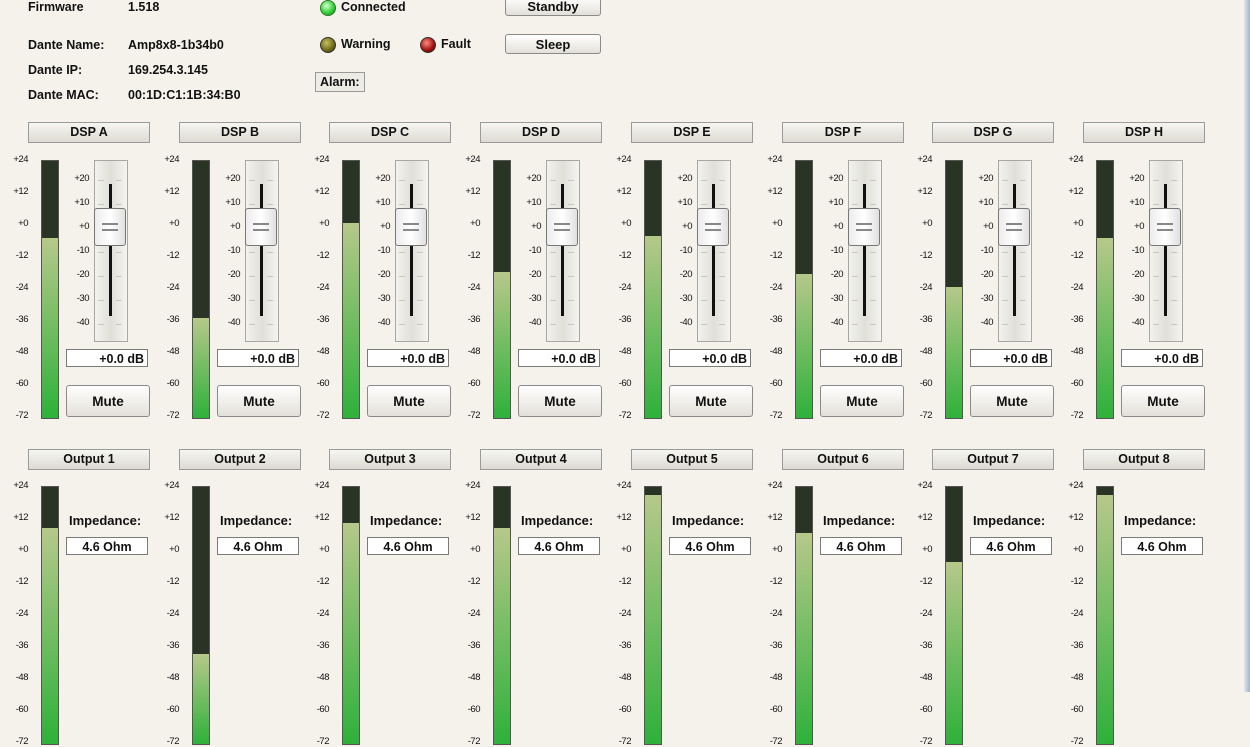 This screenshot has width=1250, height=747. I want to click on meter-scale-label: -48, so click(22, 351).